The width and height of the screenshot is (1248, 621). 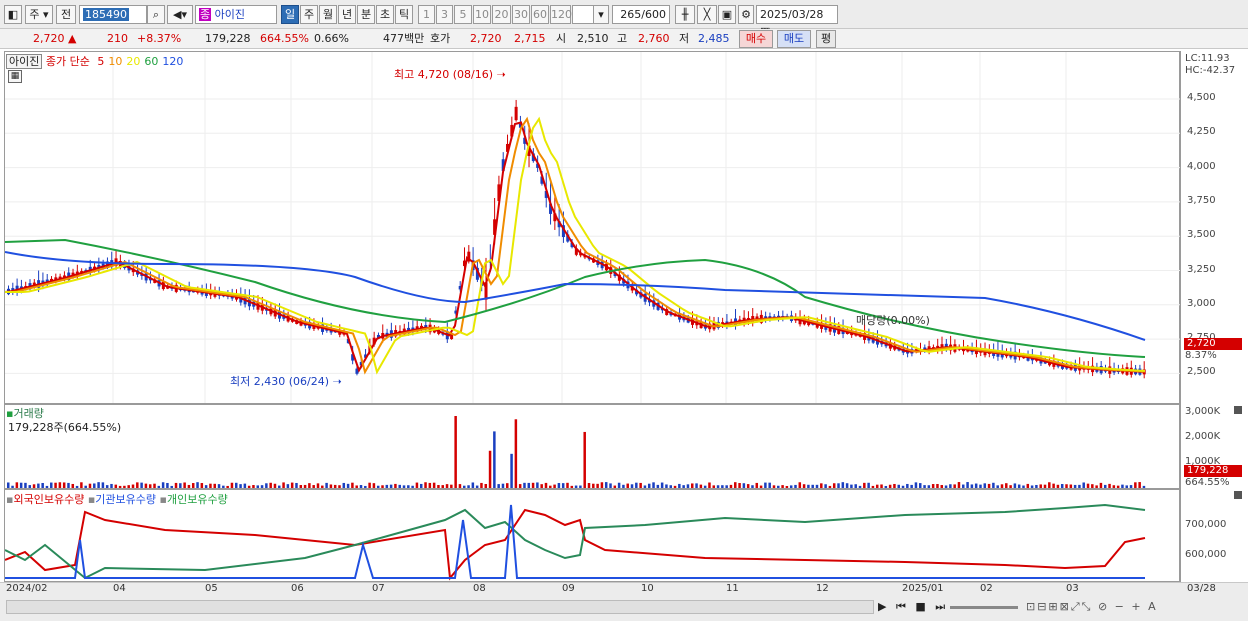 I want to click on low-price: 2,485, so click(x=714, y=38).